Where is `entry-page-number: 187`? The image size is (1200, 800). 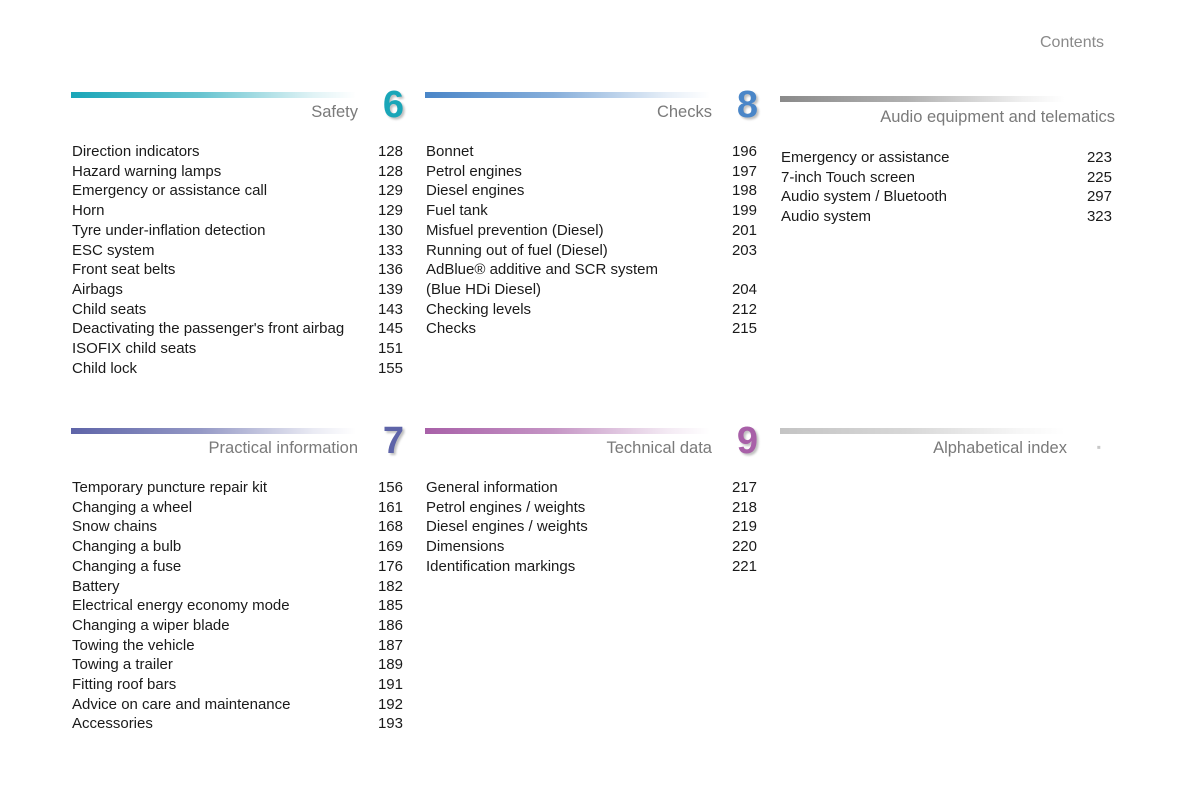
entry-page-number: 187 is located at coordinates (390, 645).